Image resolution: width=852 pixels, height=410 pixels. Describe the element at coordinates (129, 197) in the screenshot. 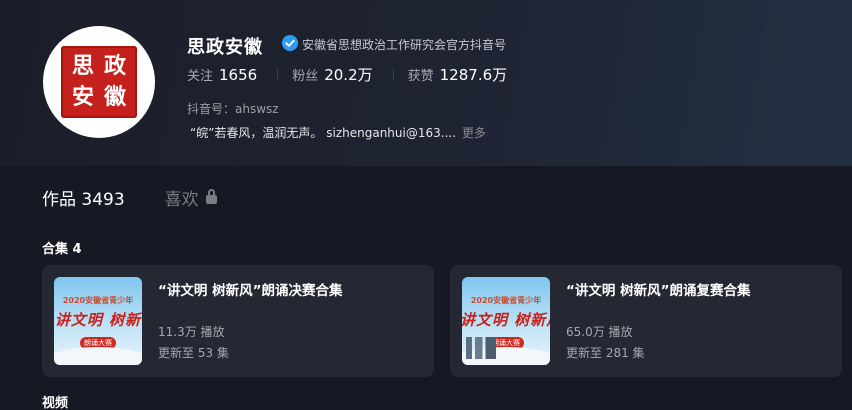

I see `profile-tabs: 作品 3493 喜欢` at that location.